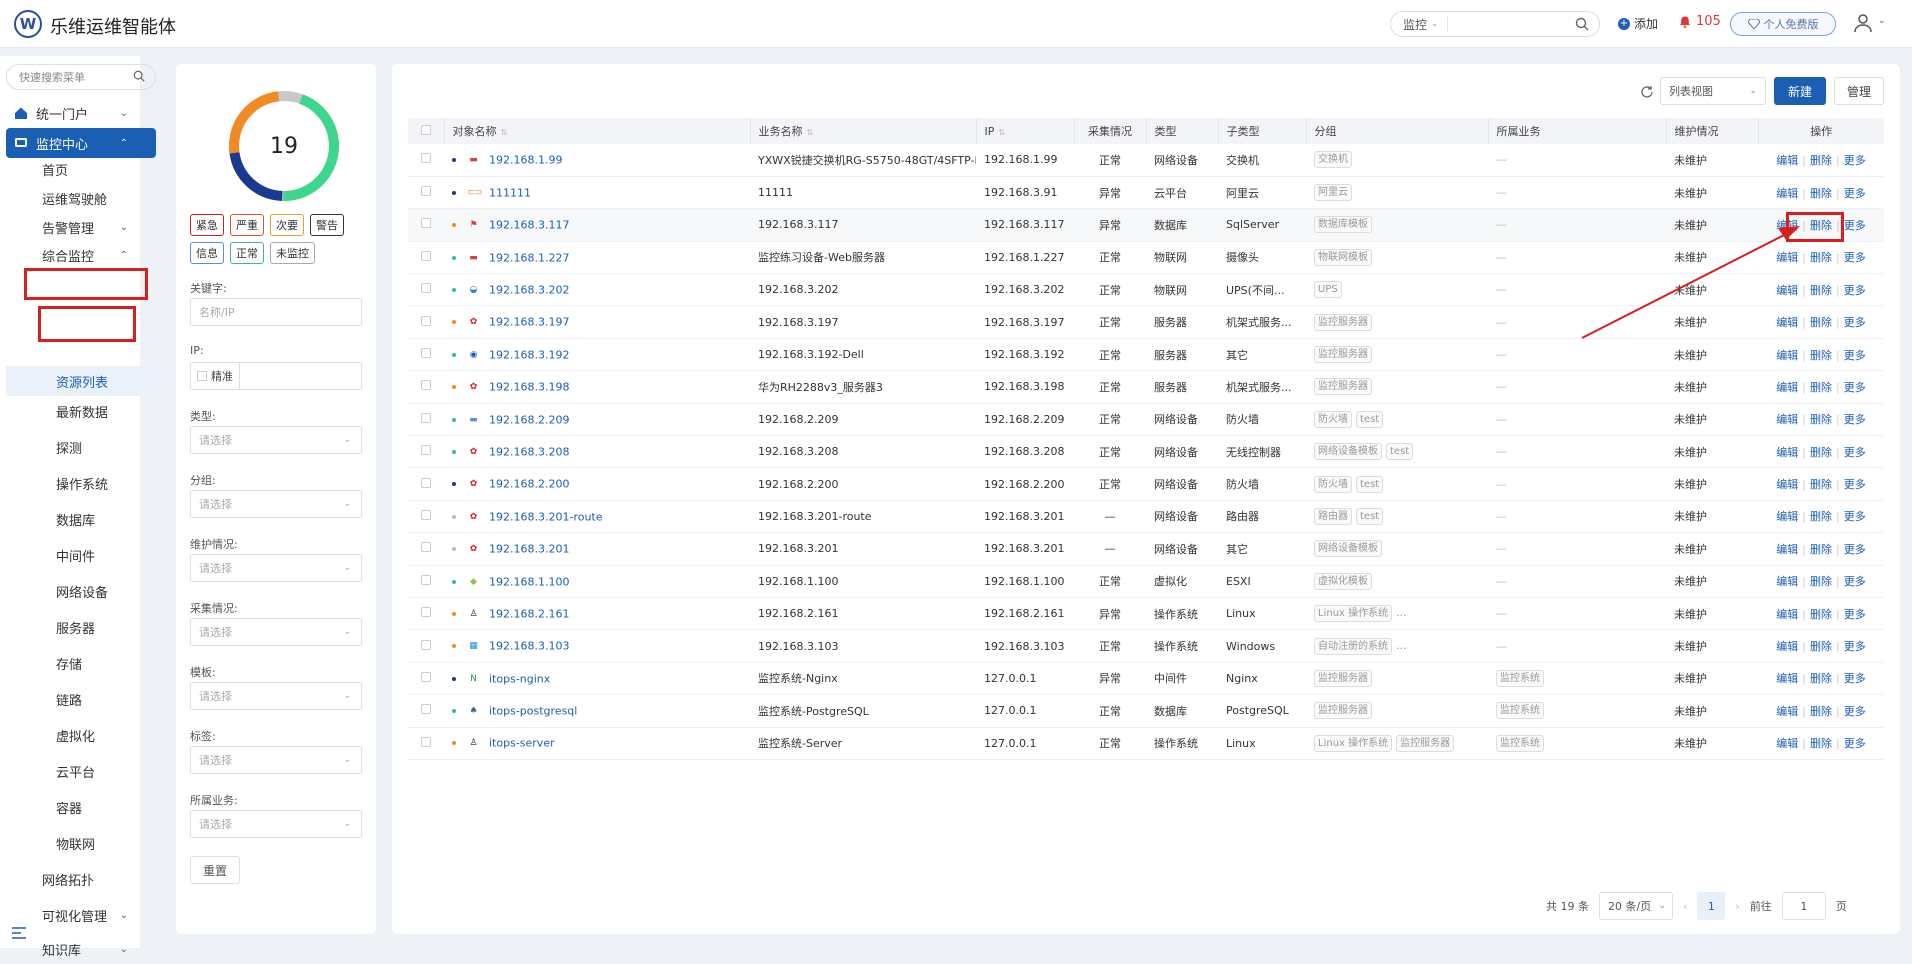 The height and width of the screenshot is (964, 1912). I want to click on object-name-link: 192.168.2.200, so click(529, 484).